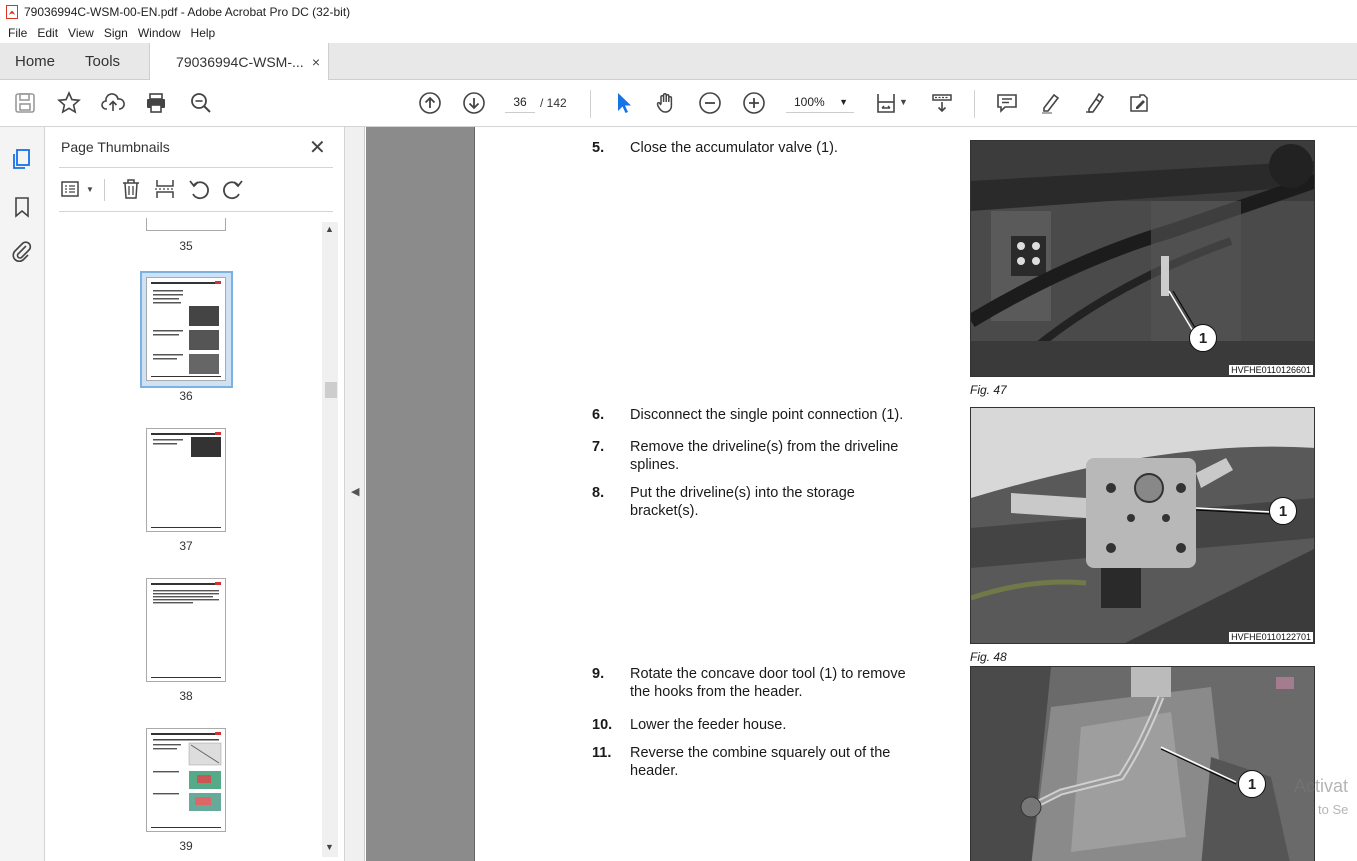  I want to click on rotate-counterclockwise-icon, so click(199, 189).